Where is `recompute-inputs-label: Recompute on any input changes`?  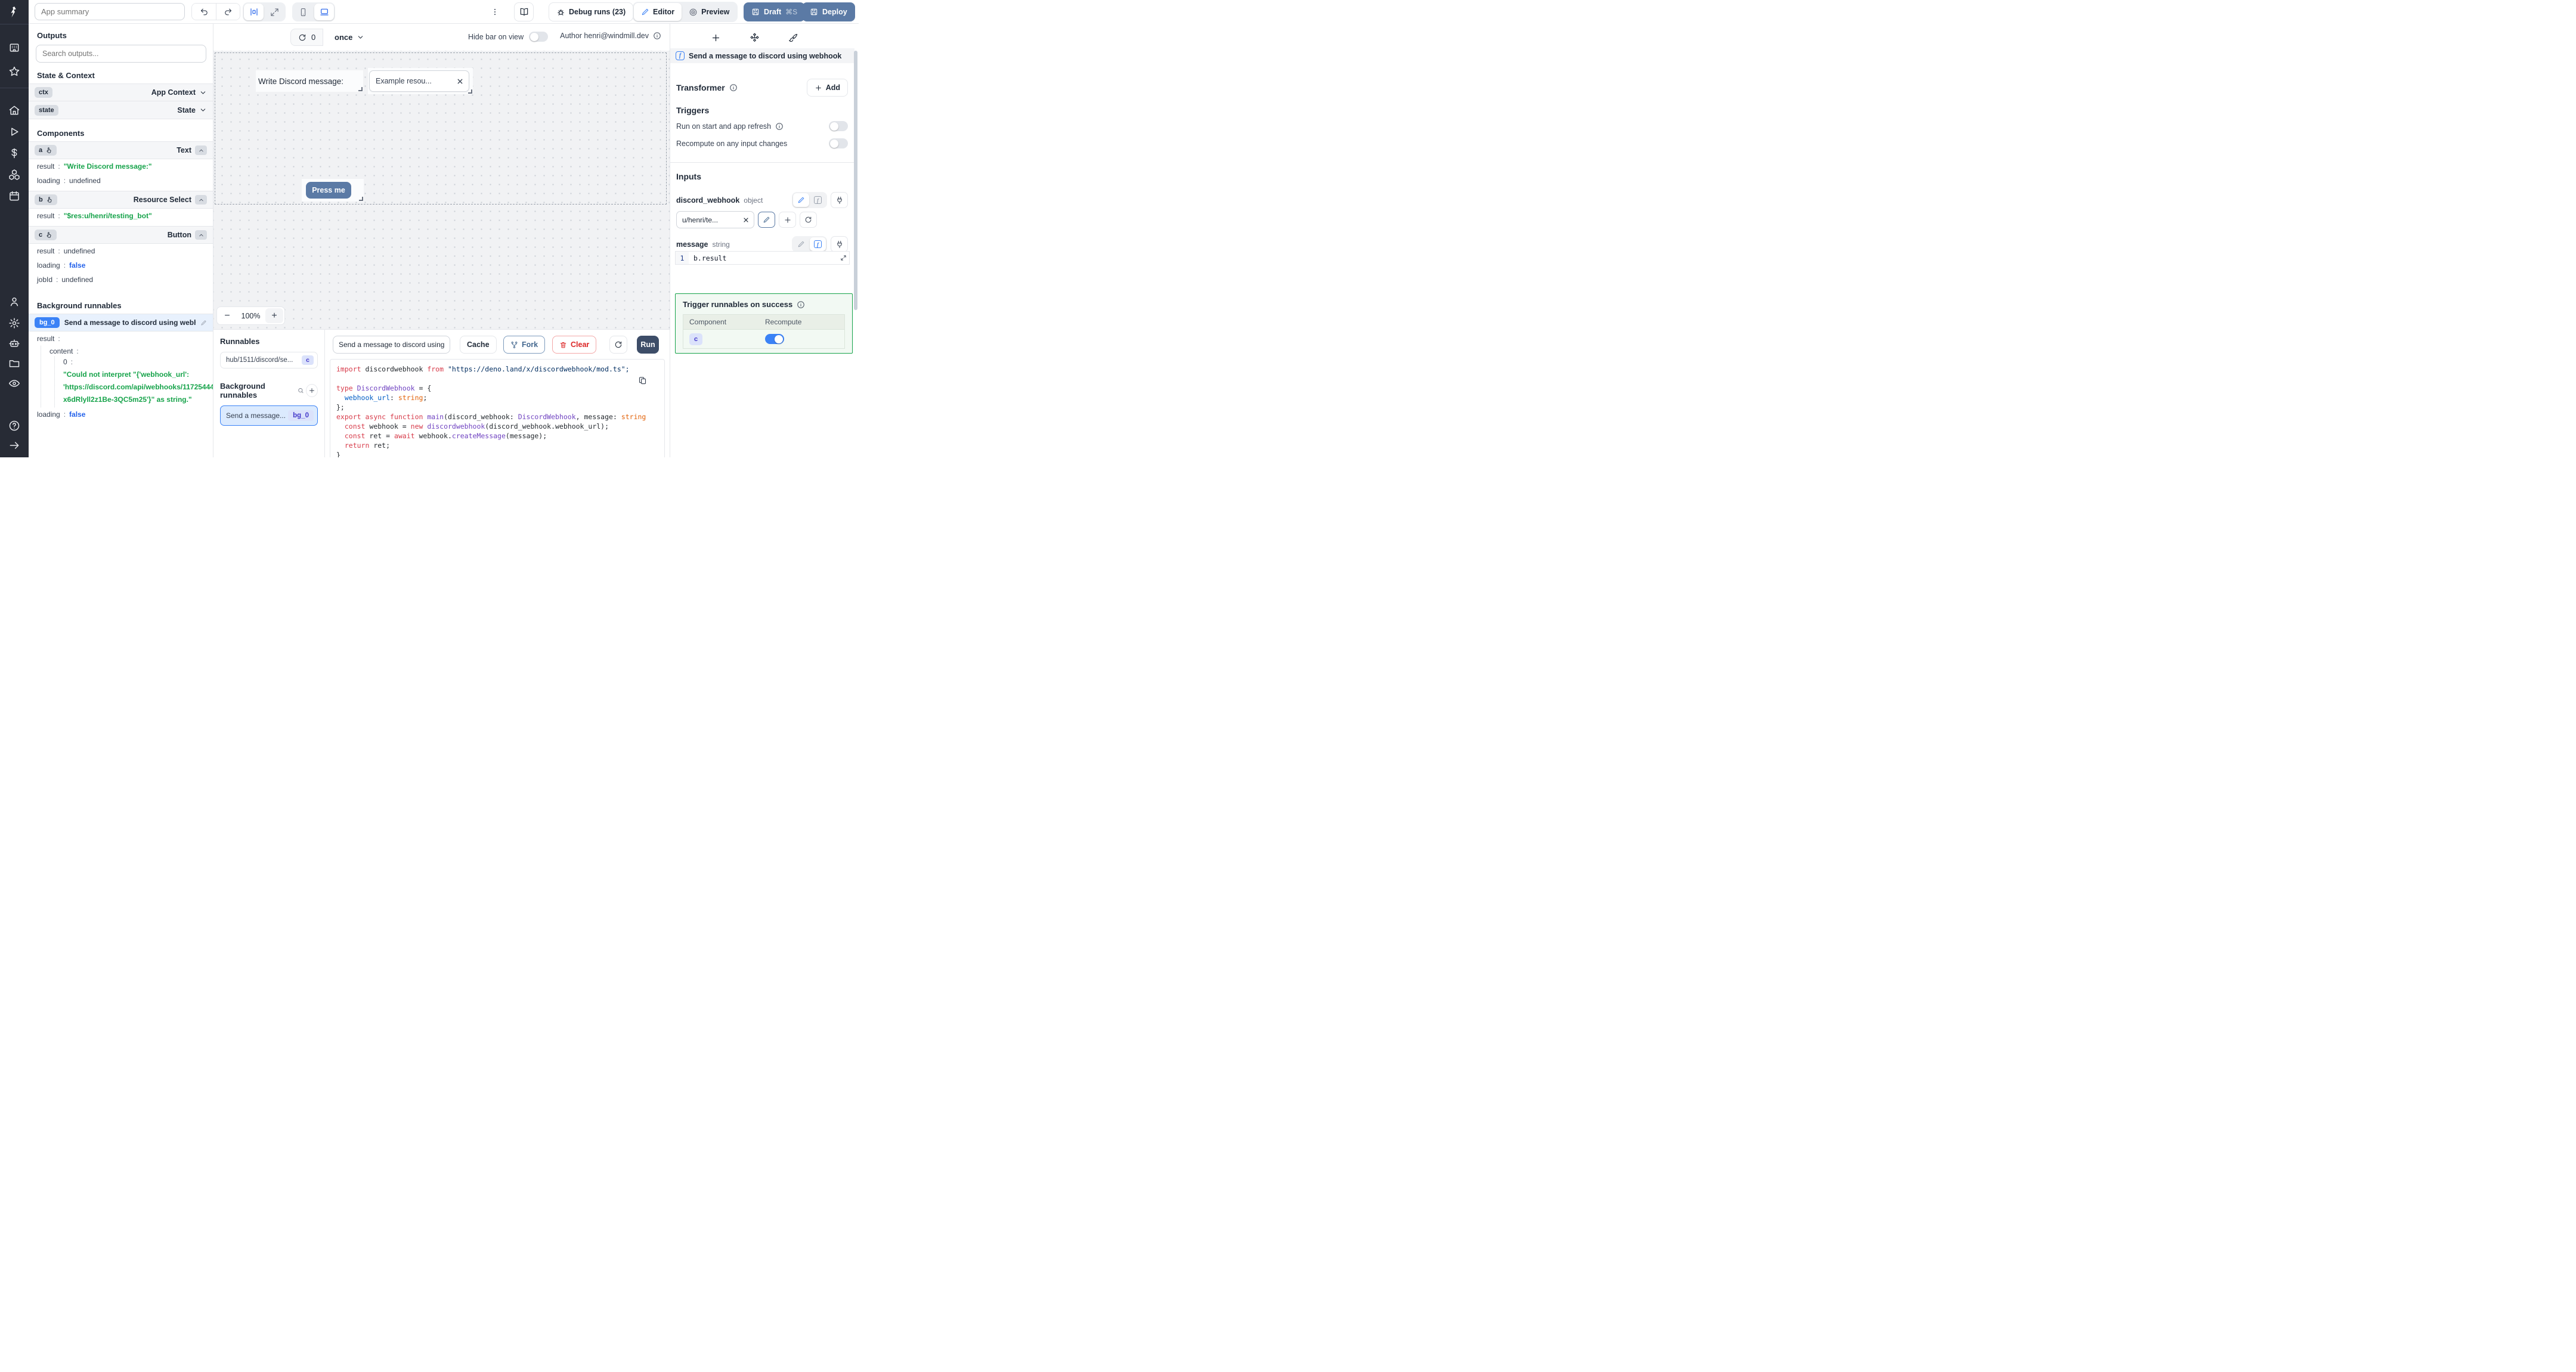 recompute-inputs-label: Recompute on any input changes is located at coordinates (732, 143).